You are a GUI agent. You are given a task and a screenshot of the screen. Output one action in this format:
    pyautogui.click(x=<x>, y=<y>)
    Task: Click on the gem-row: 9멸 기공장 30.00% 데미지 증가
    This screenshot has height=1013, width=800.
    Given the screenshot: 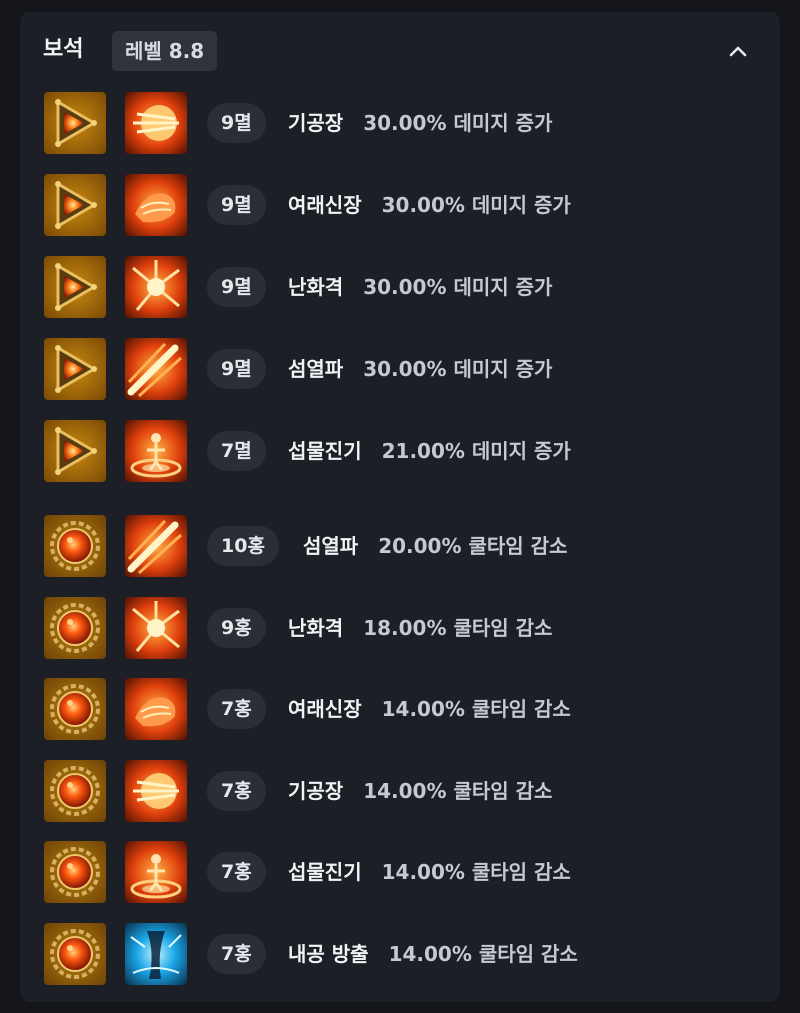 What is the action you would take?
    pyautogui.click(x=400, y=123)
    